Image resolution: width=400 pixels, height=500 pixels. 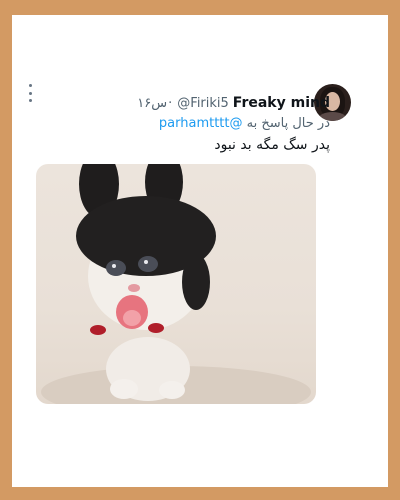 What do you see at coordinates (124, 389) in the screenshot?
I see `kitten-paw-left` at bounding box center [124, 389].